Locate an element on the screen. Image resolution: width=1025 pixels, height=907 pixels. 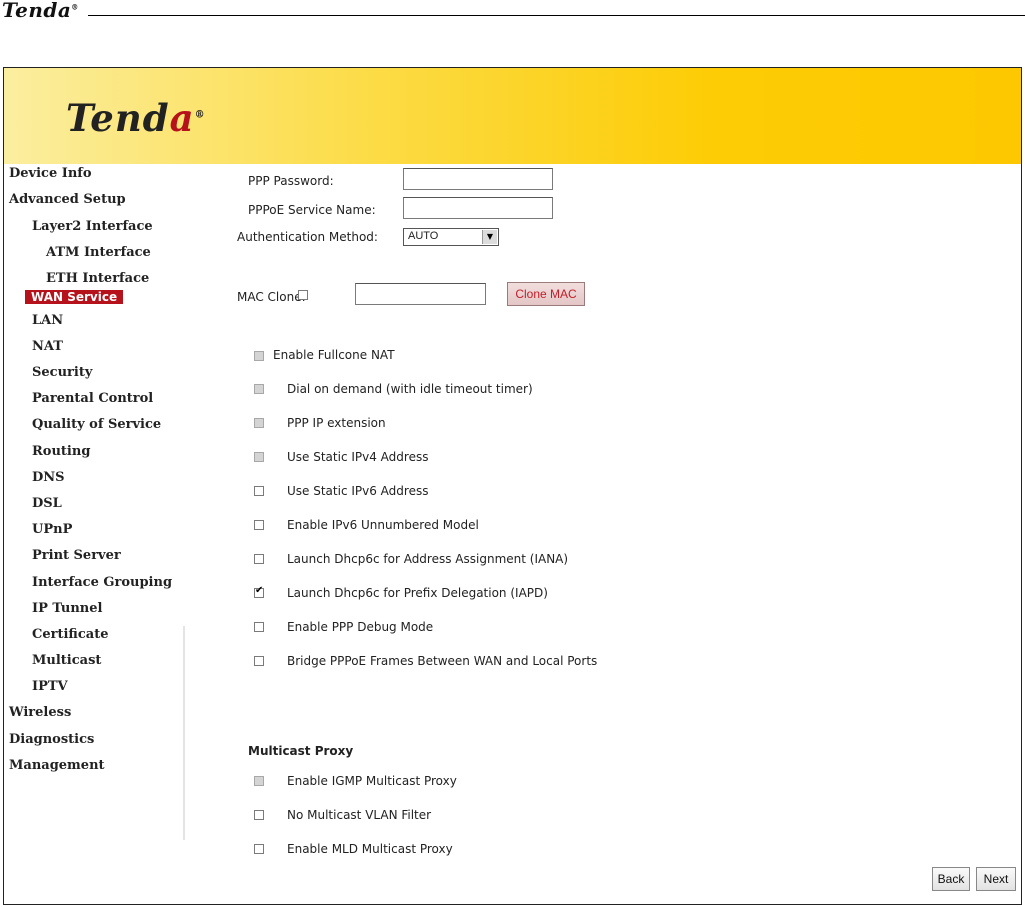
sidebar-item-lan: LAN is located at coordinates (47, 321).